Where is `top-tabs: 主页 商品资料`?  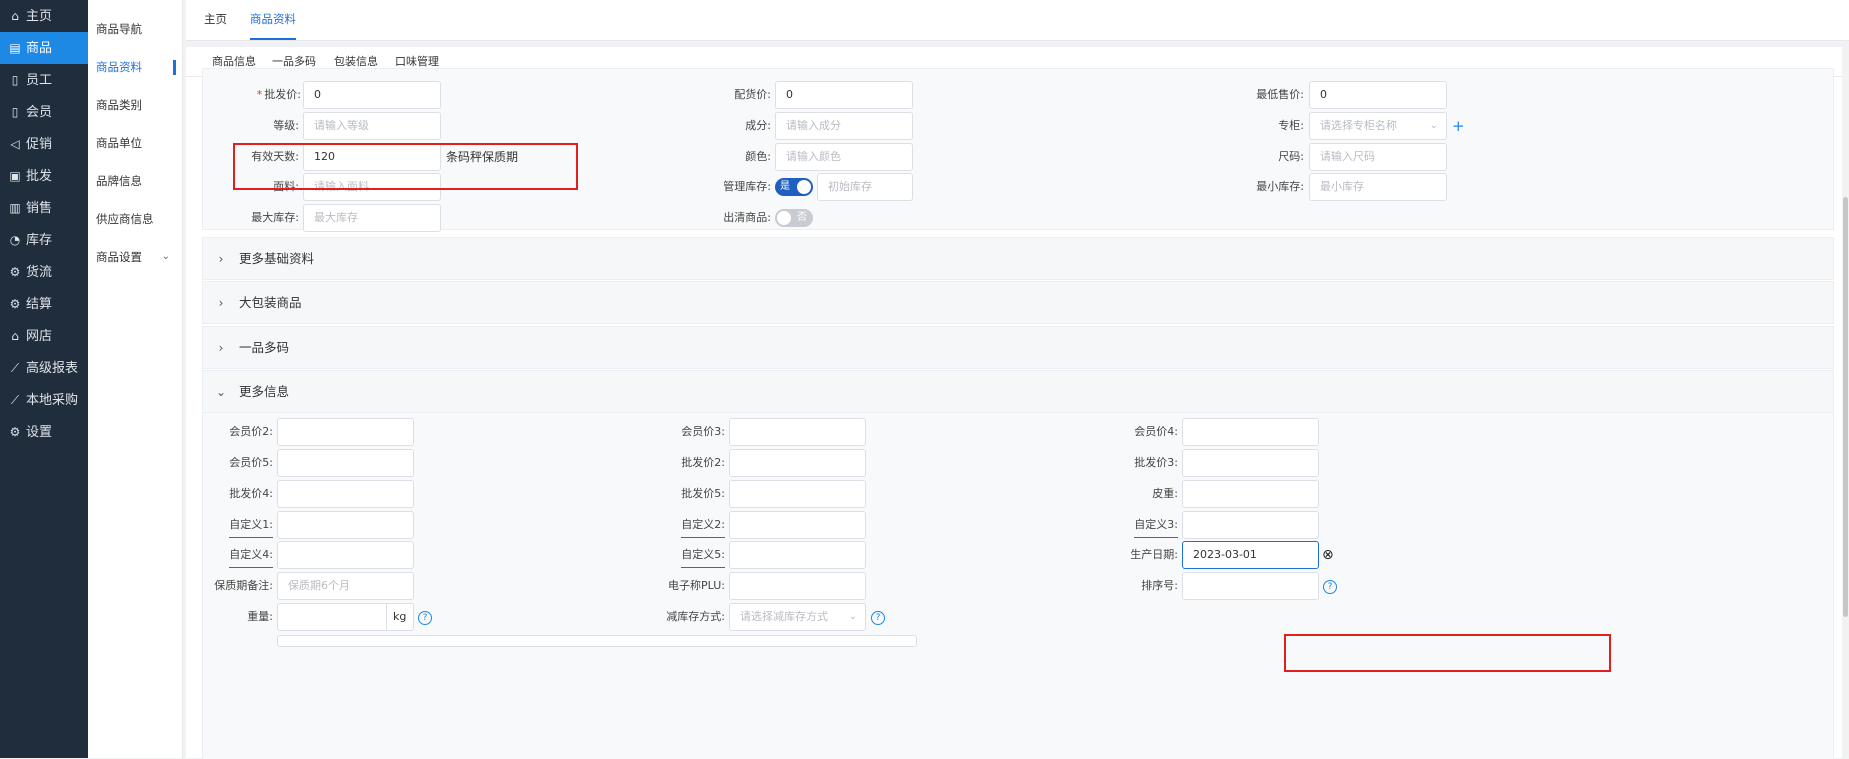 top-tabs: 主页 商品资料 is located at coordinates (1017, 20).